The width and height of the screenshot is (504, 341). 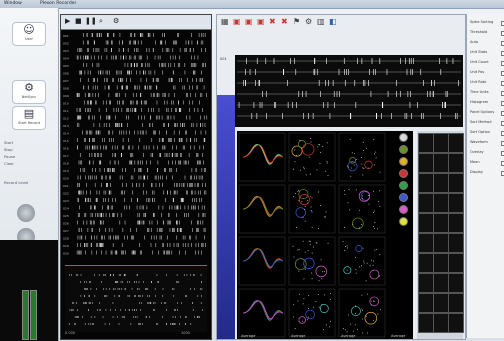 What do you see at coordinates (225, 21) in the screenshot?
I see `tool-1-icon: ▦` at bounding box center [225, 21].